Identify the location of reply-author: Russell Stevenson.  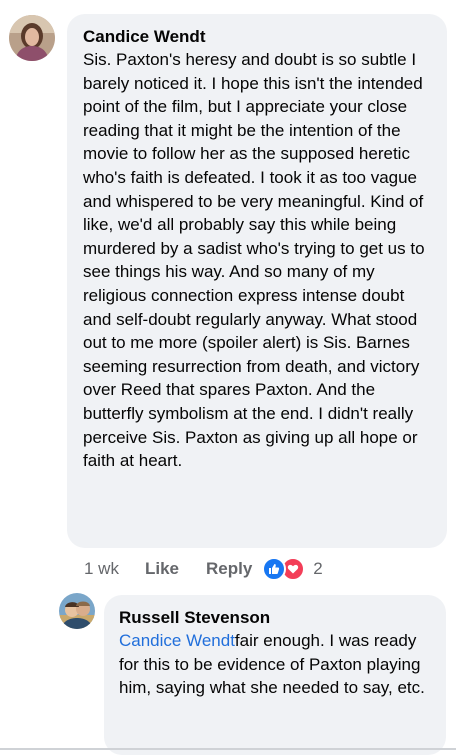
(276, 618).